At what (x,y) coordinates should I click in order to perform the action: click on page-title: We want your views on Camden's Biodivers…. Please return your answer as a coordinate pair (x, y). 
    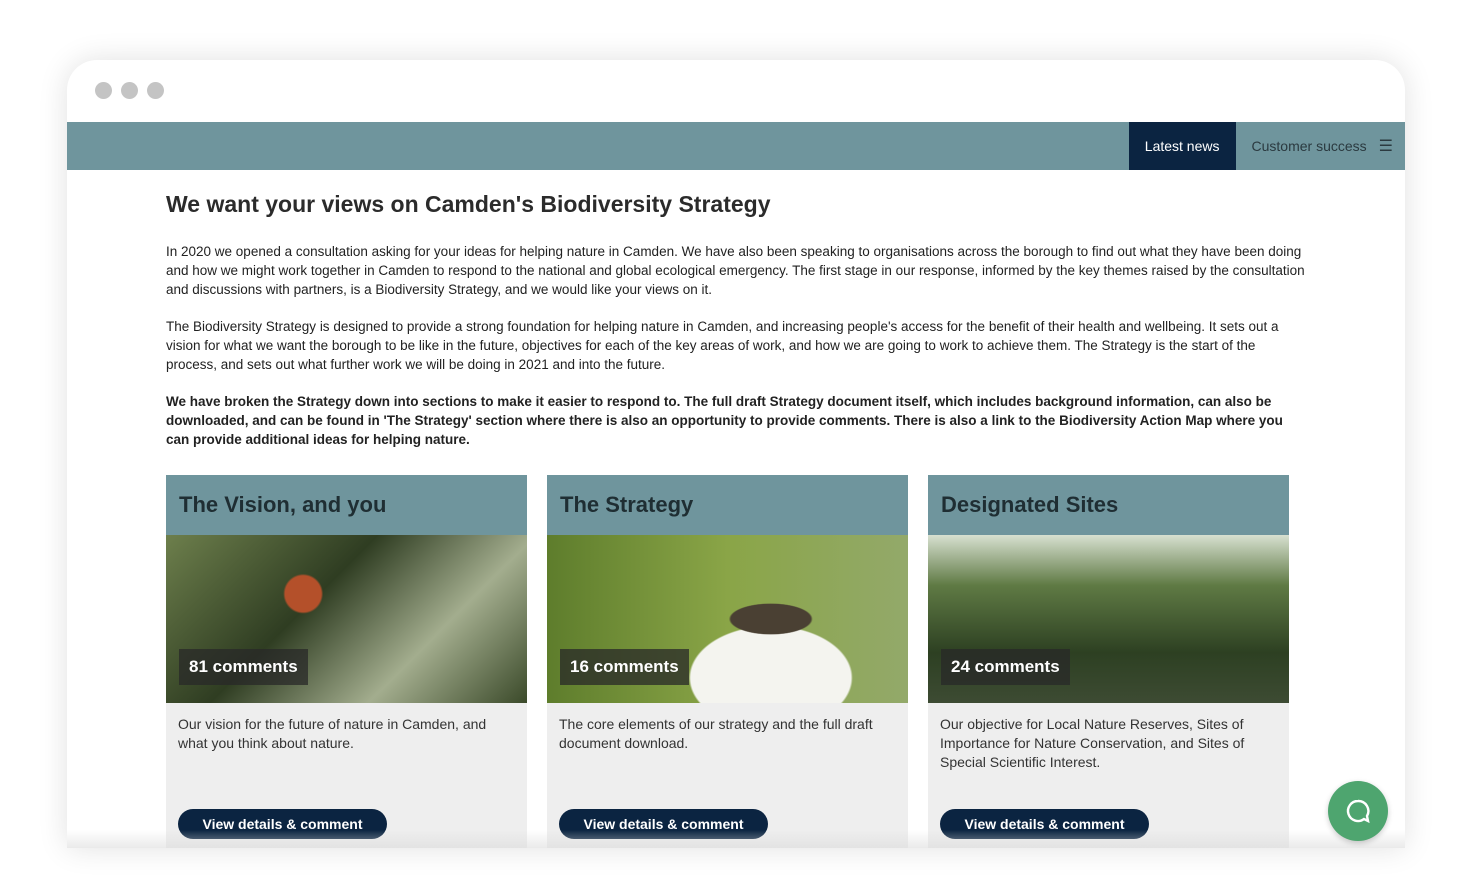
    Looking at the image, I should click on (468, 204).